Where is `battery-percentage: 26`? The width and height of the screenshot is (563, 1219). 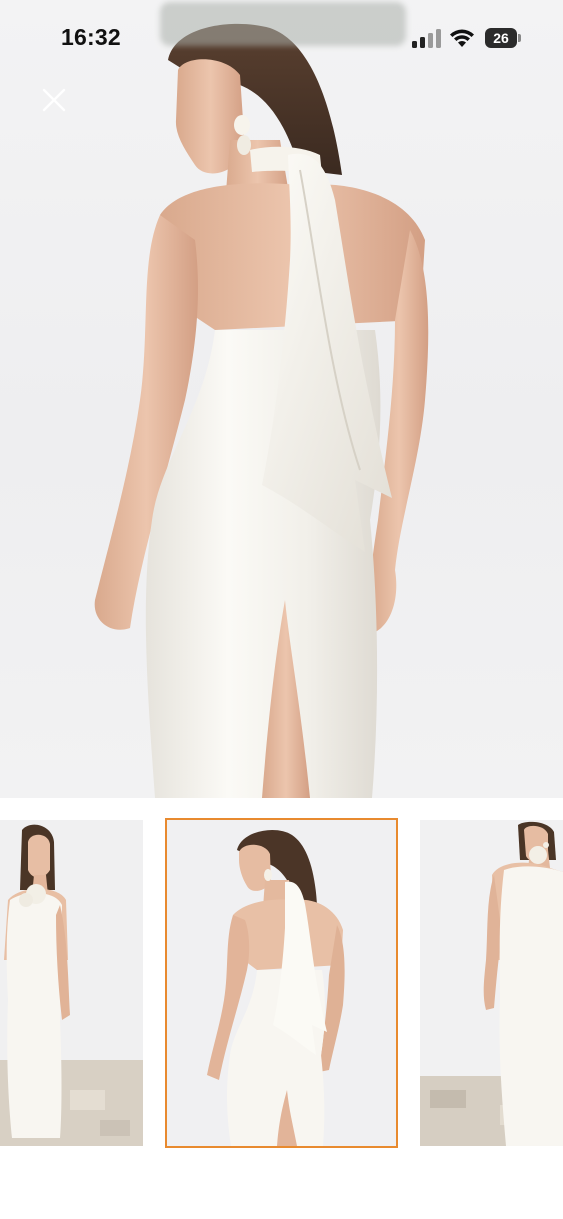
battery-percentage: 26 is located at coordinates (501, 37).